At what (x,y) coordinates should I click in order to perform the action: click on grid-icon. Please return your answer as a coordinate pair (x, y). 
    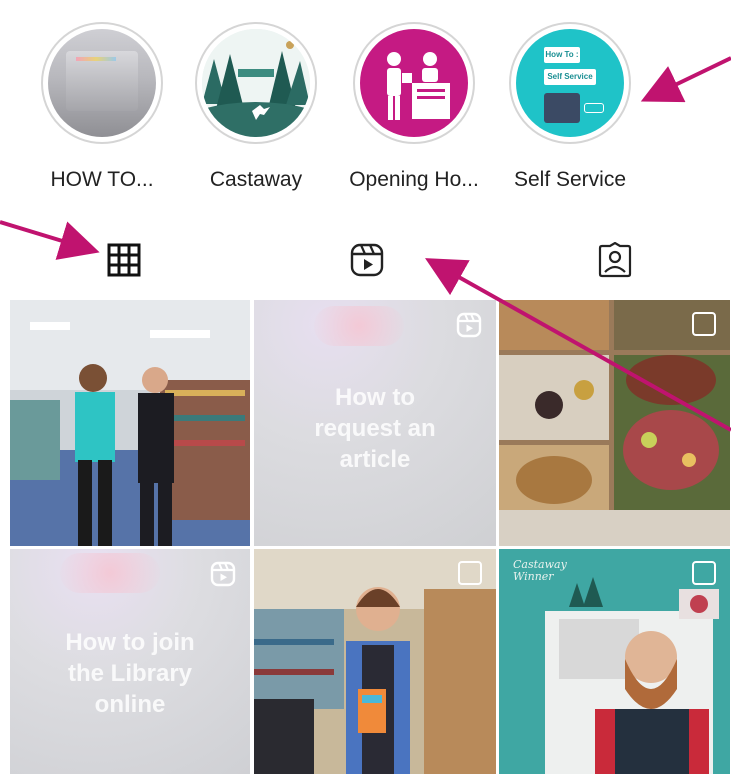
    Looking at the image, I should click on (124, 260).